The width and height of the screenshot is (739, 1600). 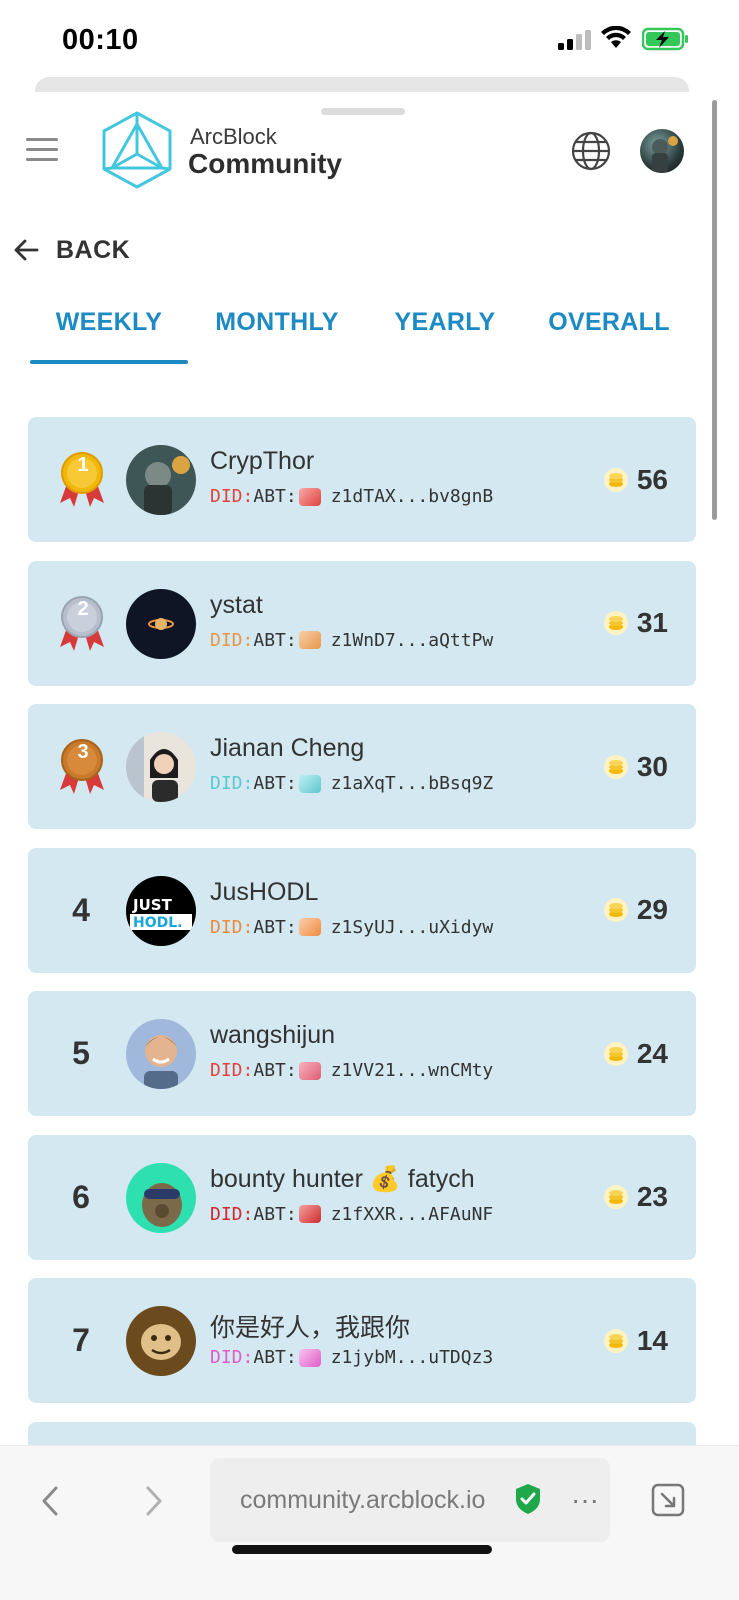 What do you see at coordinates (273, 1035) in the screenshot?
I see `user-name: wangshijun` at bounding box center [273, 1035].